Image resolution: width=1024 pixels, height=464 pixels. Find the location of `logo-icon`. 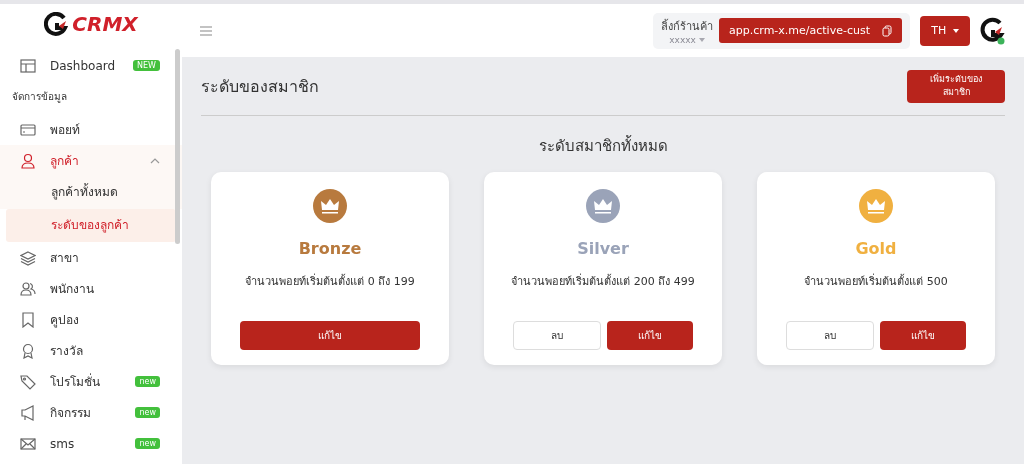

logo-icon is located at coordinates (56, 24).